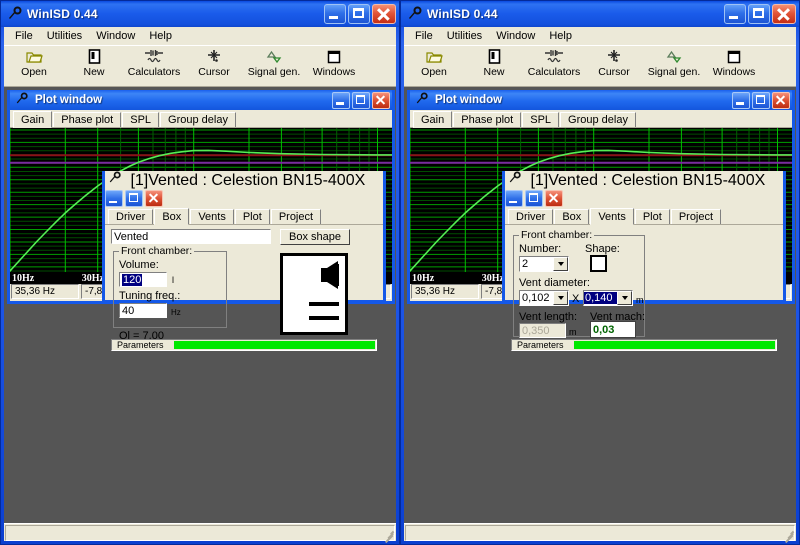 The width and height of the screenshot is (800, 545). I want to click on vent-diameter-times: X, so click(576, 299).